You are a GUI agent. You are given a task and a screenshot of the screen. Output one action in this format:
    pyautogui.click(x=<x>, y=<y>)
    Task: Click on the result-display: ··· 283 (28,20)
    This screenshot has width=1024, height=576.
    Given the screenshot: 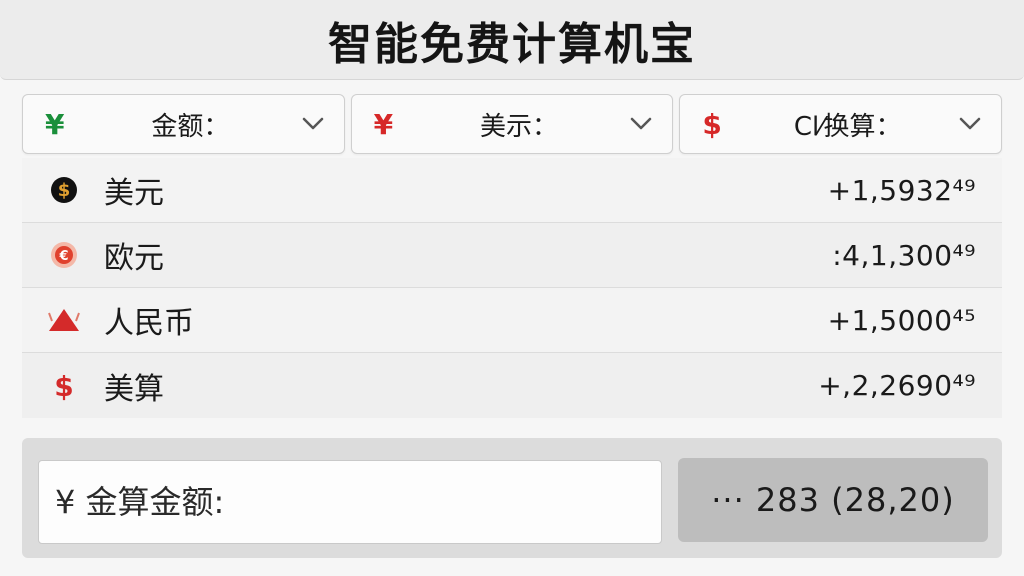 What is the action you would take?
    pyautogui.click(x=833, y=500)
    